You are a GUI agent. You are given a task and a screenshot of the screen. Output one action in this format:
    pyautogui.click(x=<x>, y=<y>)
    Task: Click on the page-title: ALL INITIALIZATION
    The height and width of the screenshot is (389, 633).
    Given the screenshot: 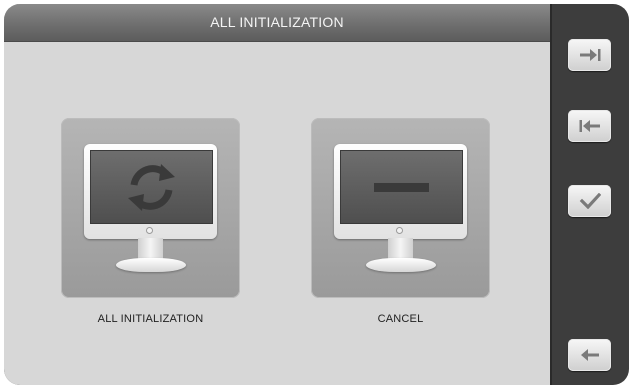 What is the action you would take?
    pyautogui.click(x=277, y=23)
    